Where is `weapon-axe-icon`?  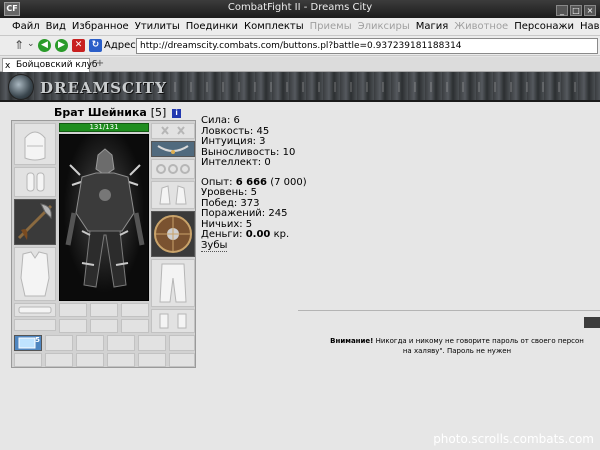 weapon-axe-icon is located at coordinates (35, 221).